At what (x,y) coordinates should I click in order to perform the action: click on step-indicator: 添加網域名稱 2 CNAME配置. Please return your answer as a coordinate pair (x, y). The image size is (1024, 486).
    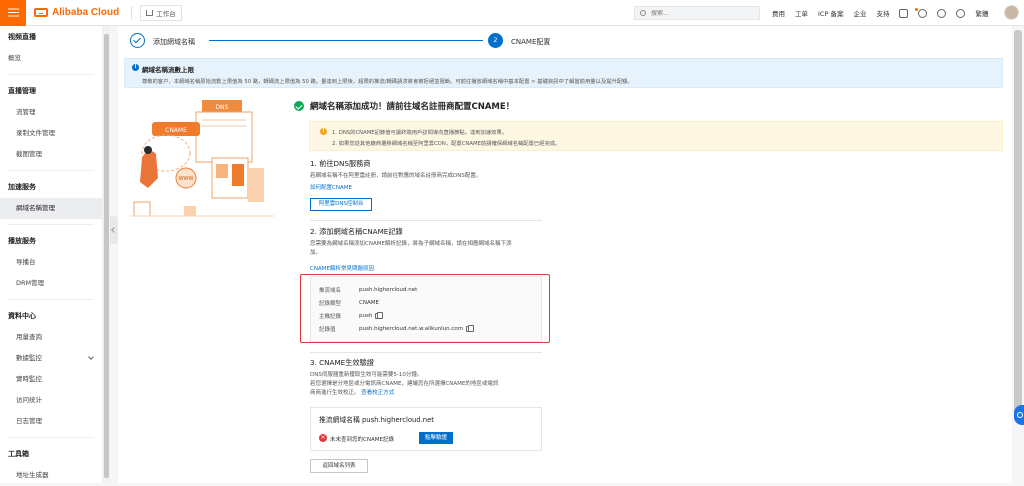
    Looking at the image, I should click on (565, 41).